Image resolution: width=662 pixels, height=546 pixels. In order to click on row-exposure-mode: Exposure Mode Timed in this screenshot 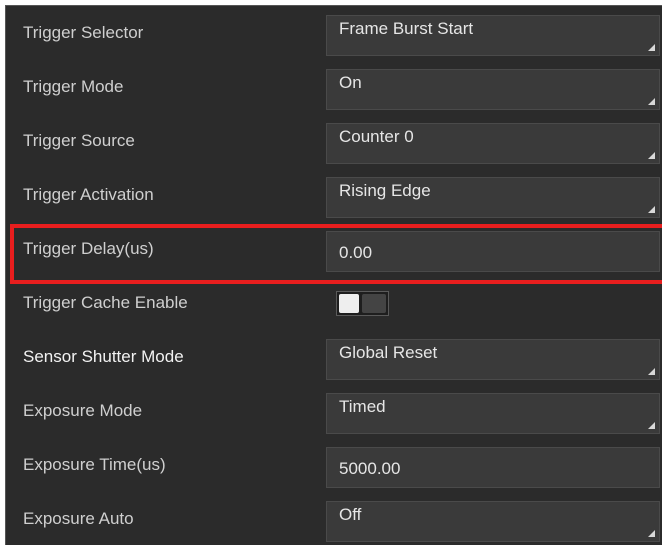, I will do `click(334, 411)`.